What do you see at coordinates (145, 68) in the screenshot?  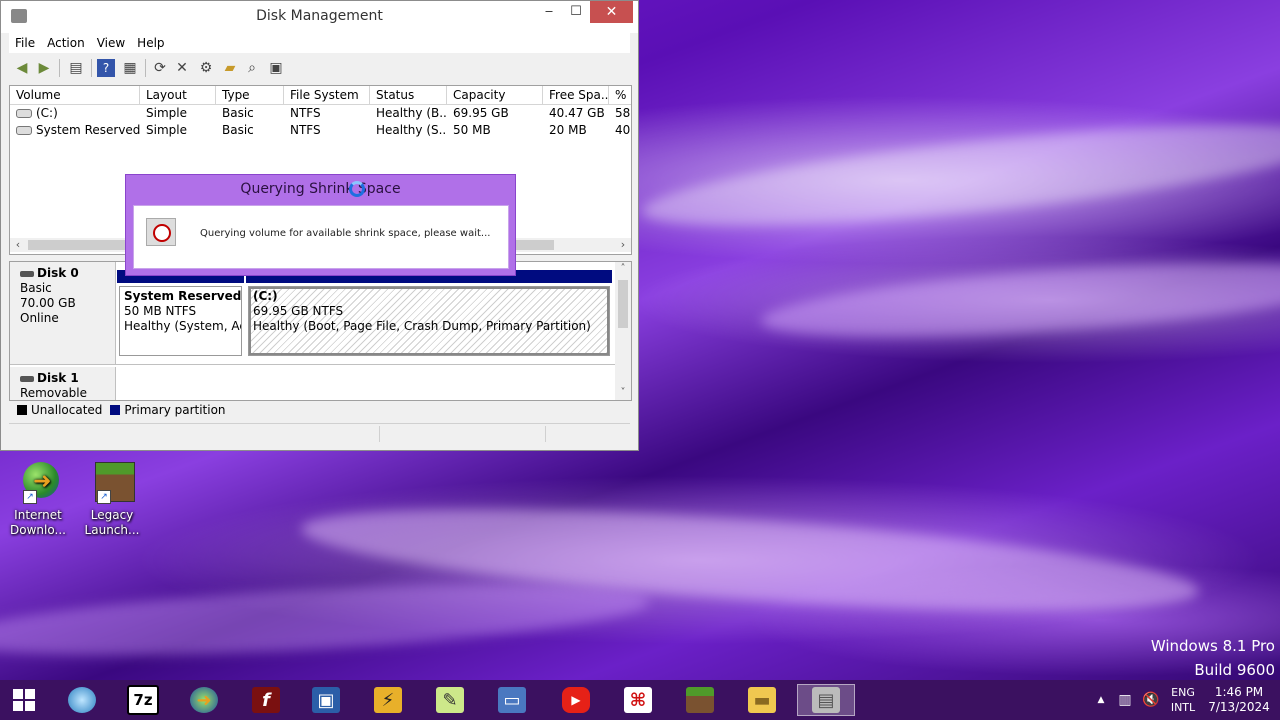 I see `toolbar-separator` at bounding box center [145, 68].